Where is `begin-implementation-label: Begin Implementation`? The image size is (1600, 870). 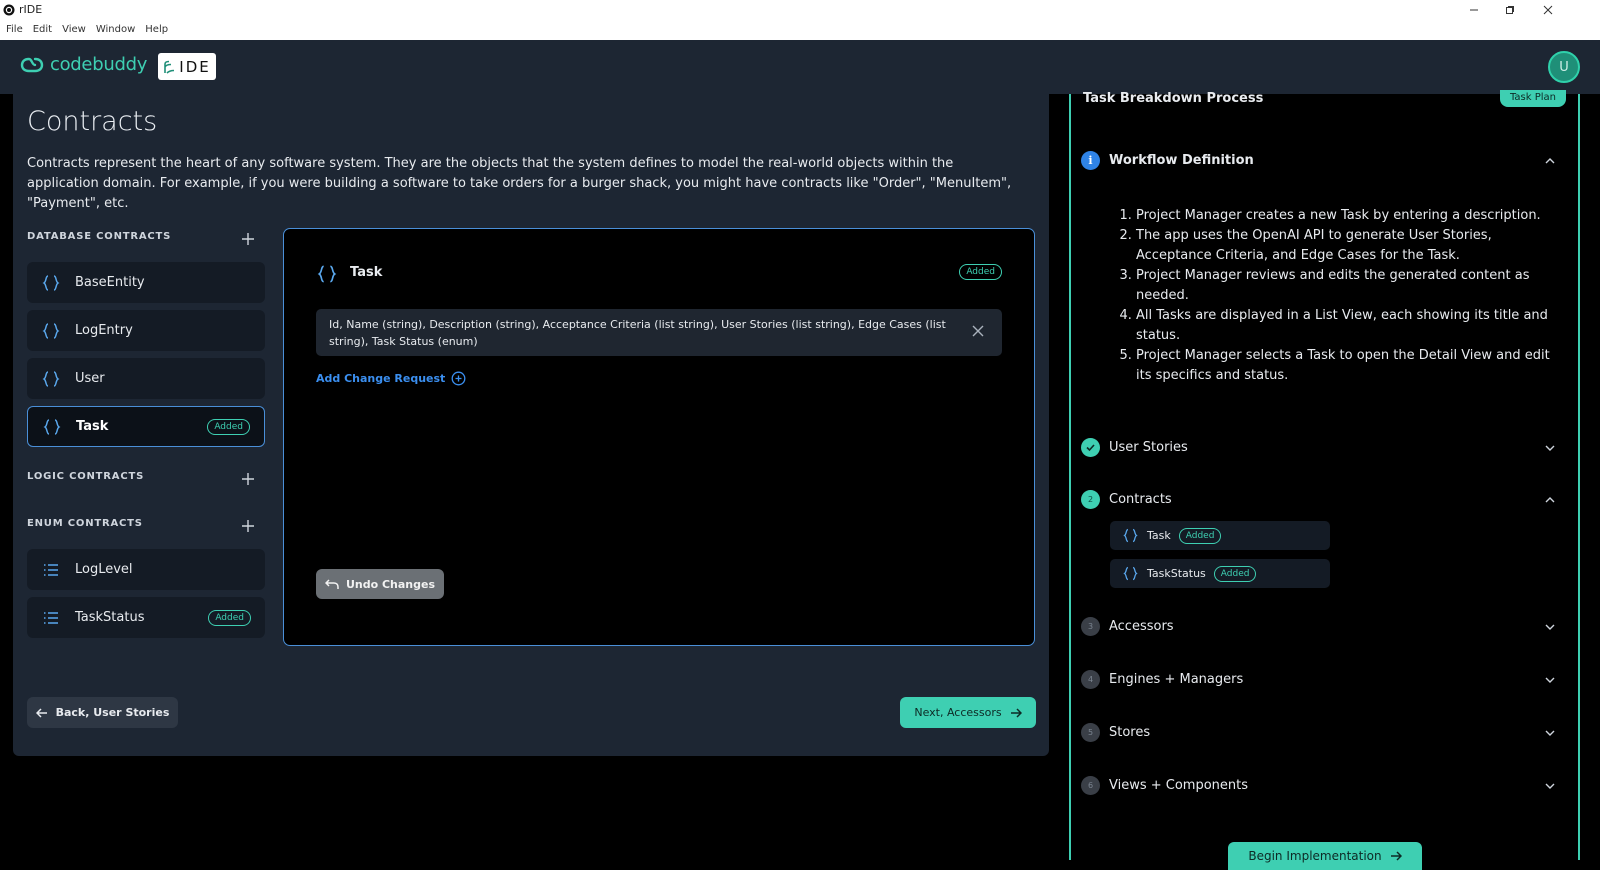 begin-implementation-label: Begin Implementation is located at coordinates (1315, 856).